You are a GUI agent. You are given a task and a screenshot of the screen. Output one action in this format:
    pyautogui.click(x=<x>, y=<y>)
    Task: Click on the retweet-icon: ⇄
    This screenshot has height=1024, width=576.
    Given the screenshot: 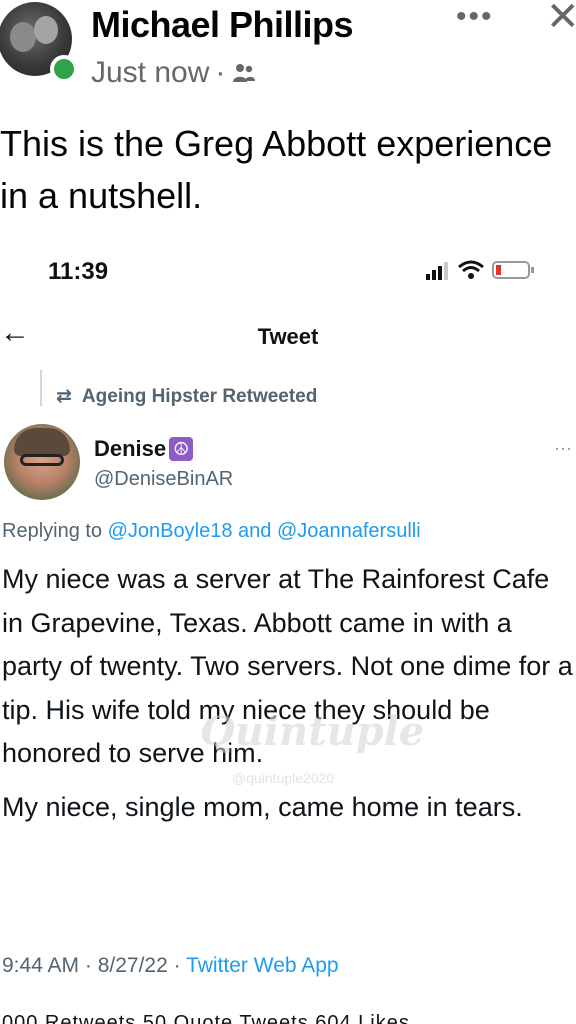 What is the action you would take?
    pyautogui.click(x=64, y=396)
    